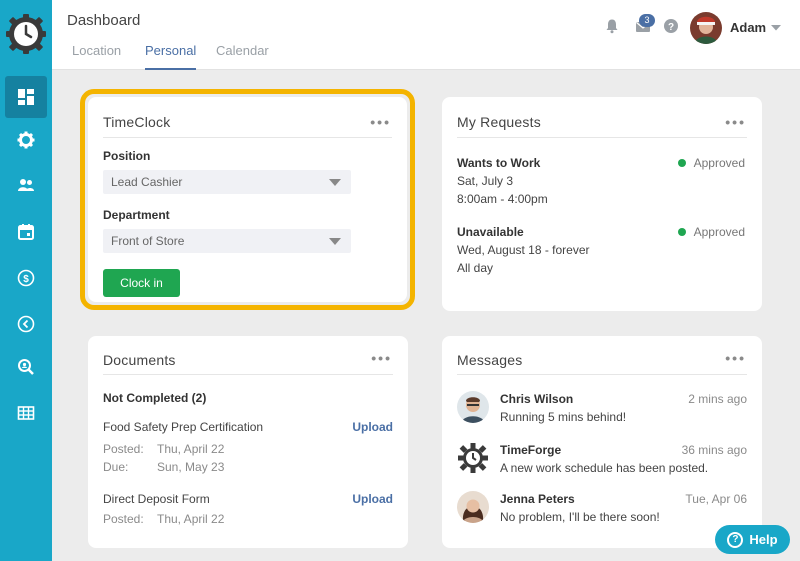 This screenshot has height=561, width=800. I want to click on nav-calendar, so click(26, 232).